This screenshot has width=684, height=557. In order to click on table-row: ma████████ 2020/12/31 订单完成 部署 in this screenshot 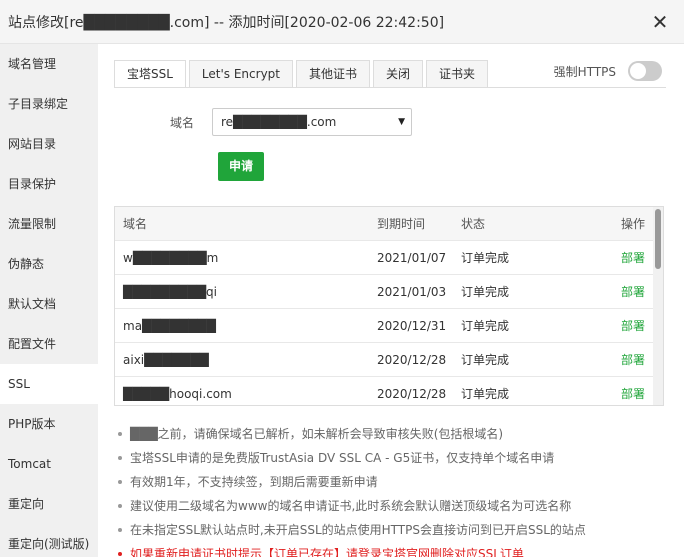, I will do `click(389, 326)`.